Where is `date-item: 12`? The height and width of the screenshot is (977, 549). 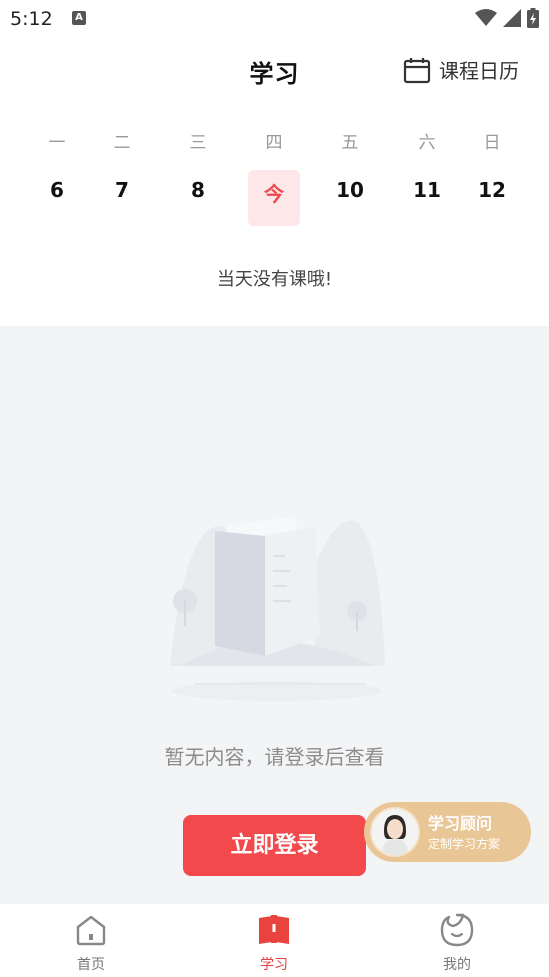
date-item: 12 is located at coordinates (492, 198).